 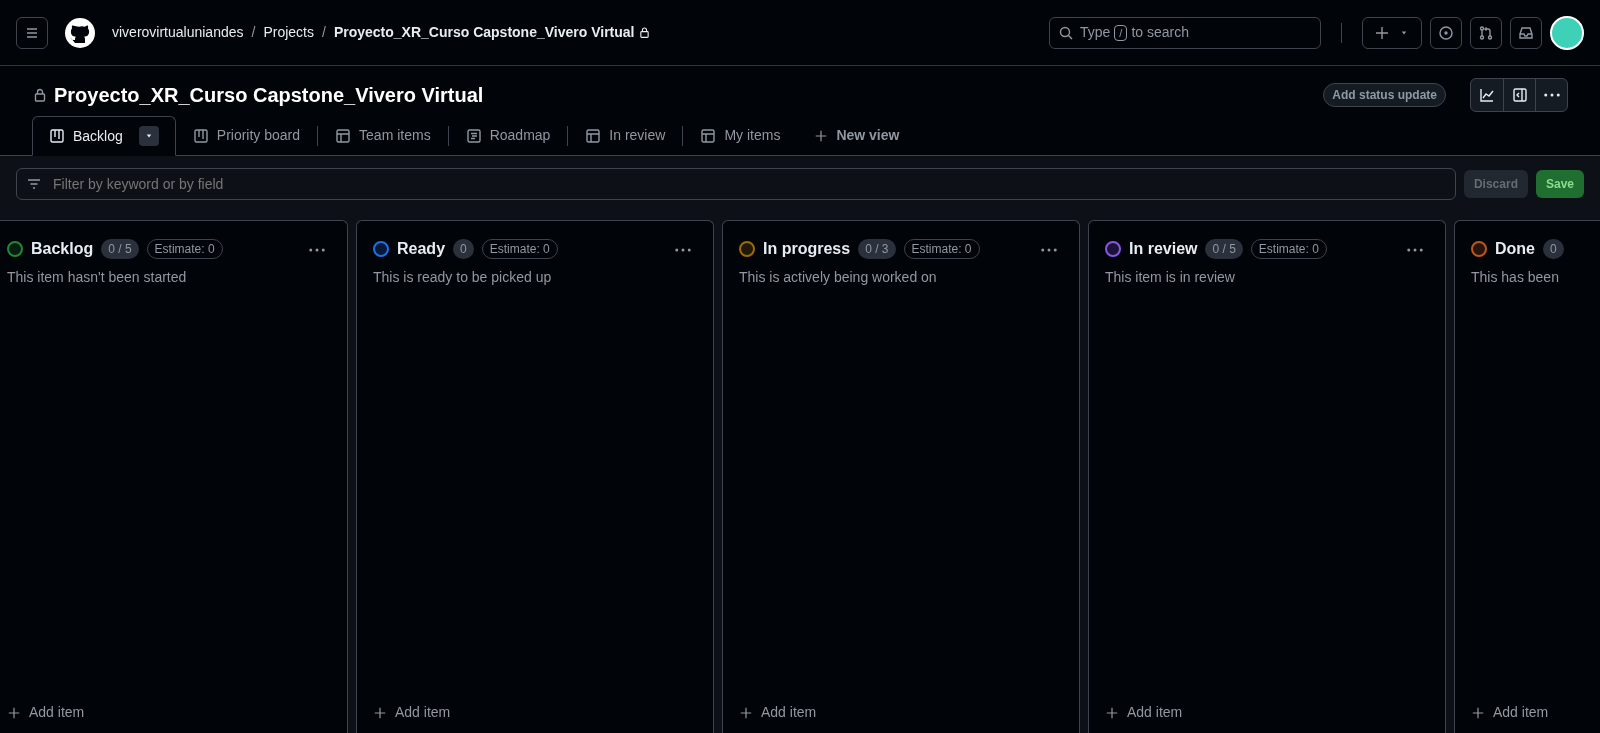 What do you see at coordinates (1392, 32) in the screenshot?
I see `create-button` at bounding box center [1392, 32].